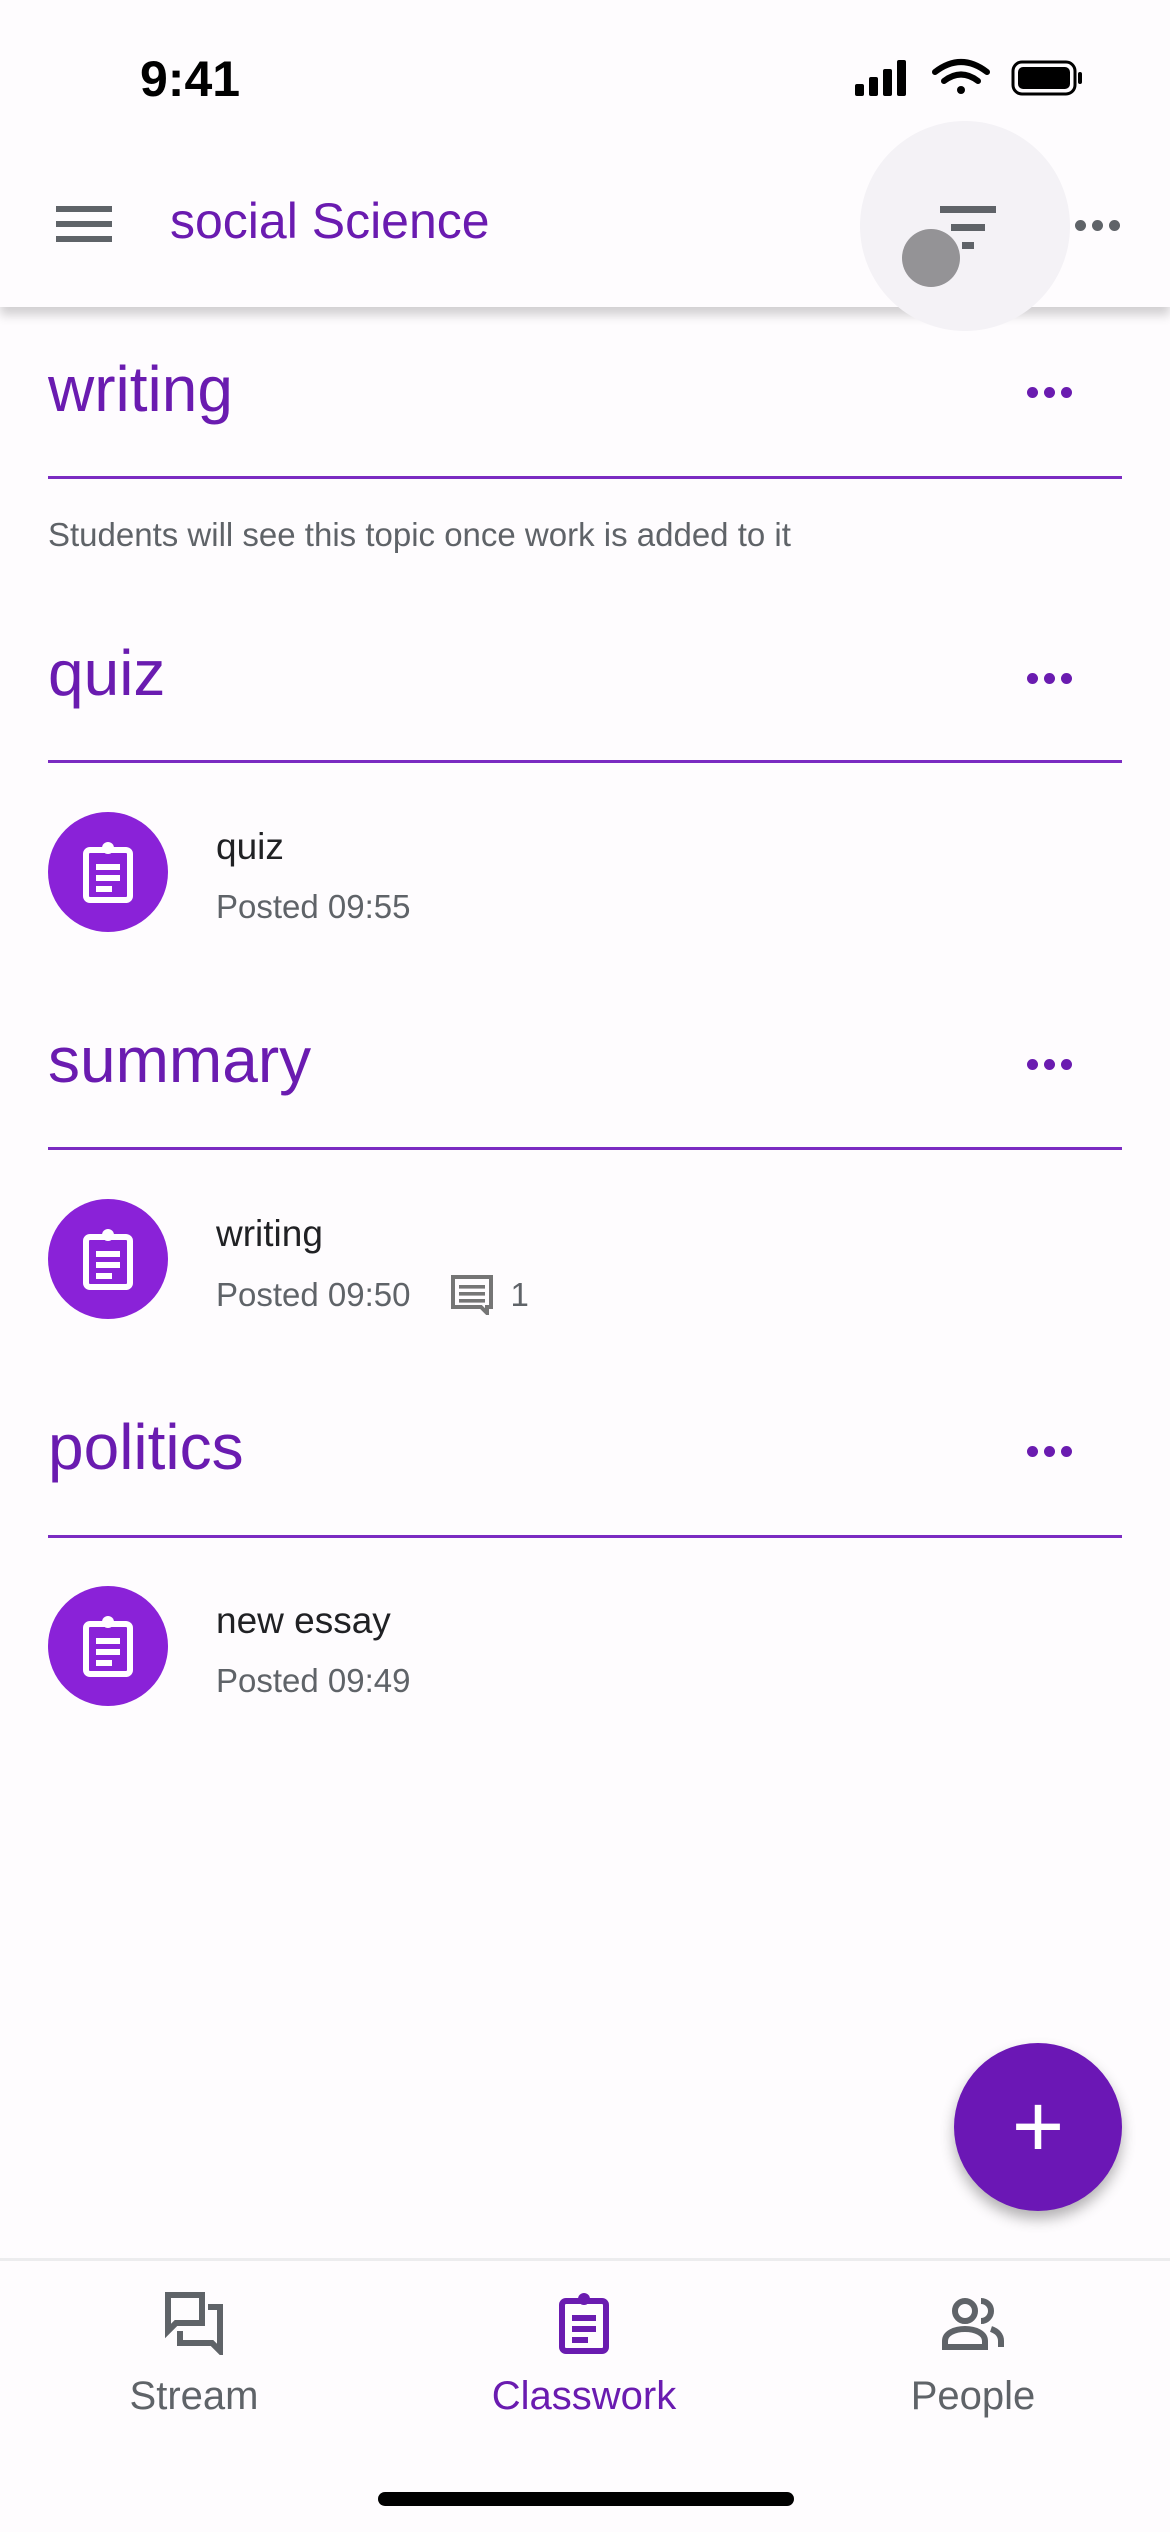  What do you see at coordinates (880, 78) in the screenshot?
I see `signal-icon` at bounding box center [880, 78].